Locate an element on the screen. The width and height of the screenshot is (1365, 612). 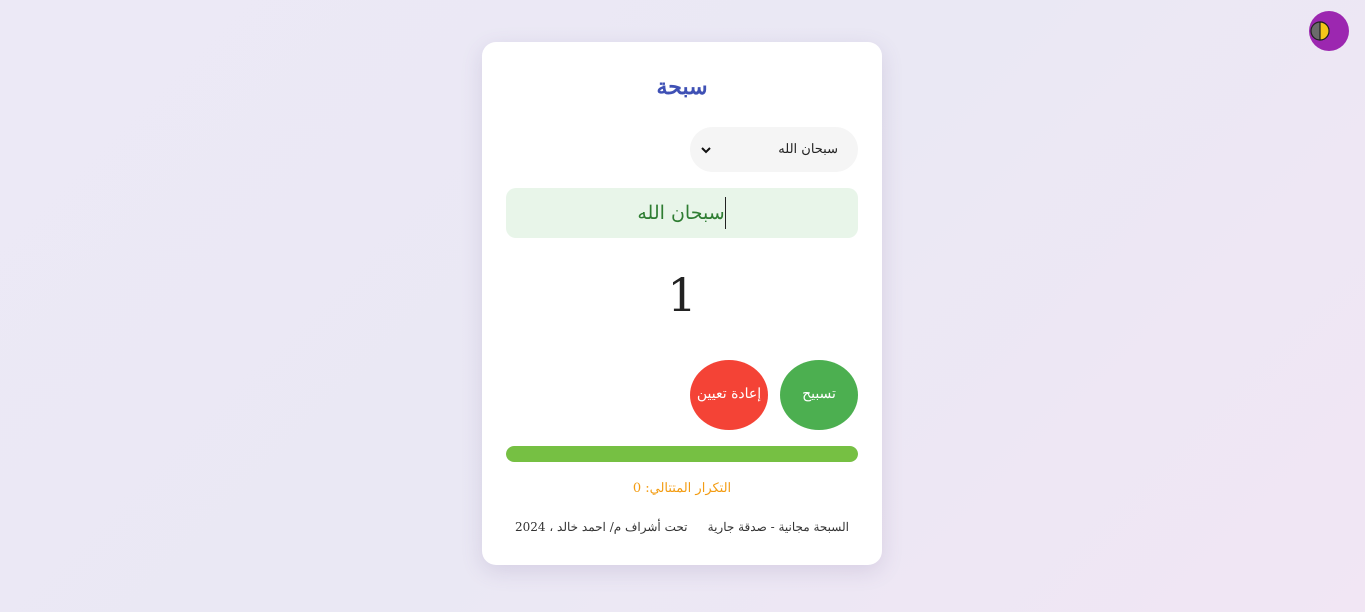
theme-toggle-button is located at coordinates (1329, 31).